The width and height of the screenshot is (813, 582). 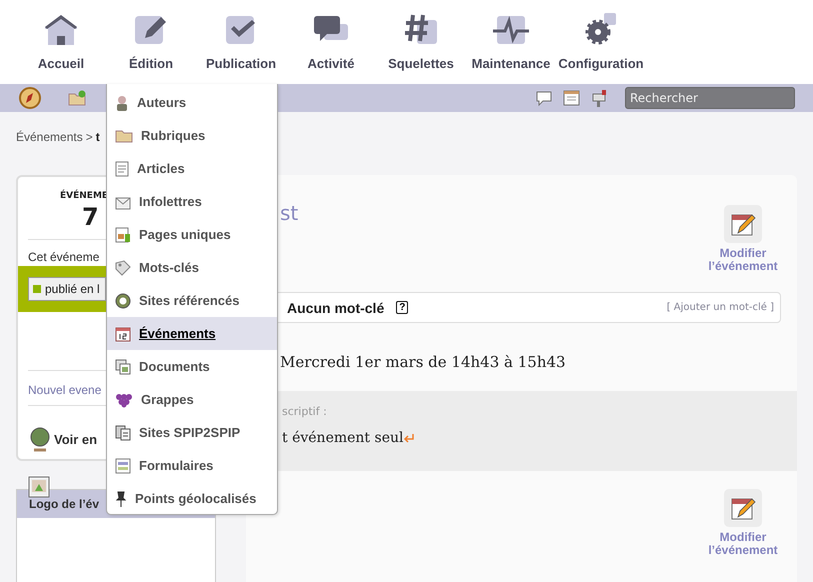 What do you see at coordinates (30, 98) in the screenshot?
I see `compass-icon` at bounding box center [30, 98].